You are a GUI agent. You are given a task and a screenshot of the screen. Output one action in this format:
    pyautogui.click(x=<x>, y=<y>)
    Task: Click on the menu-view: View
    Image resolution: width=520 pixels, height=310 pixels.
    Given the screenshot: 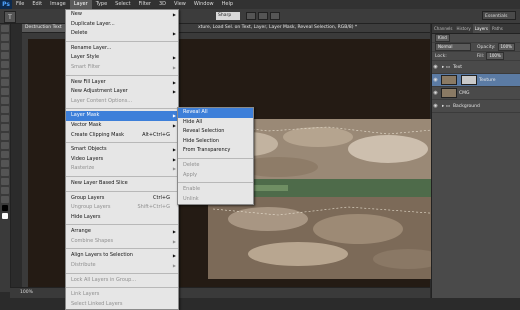 What is the action you would take?
    pyautogui.click(x=180, y=4)
    